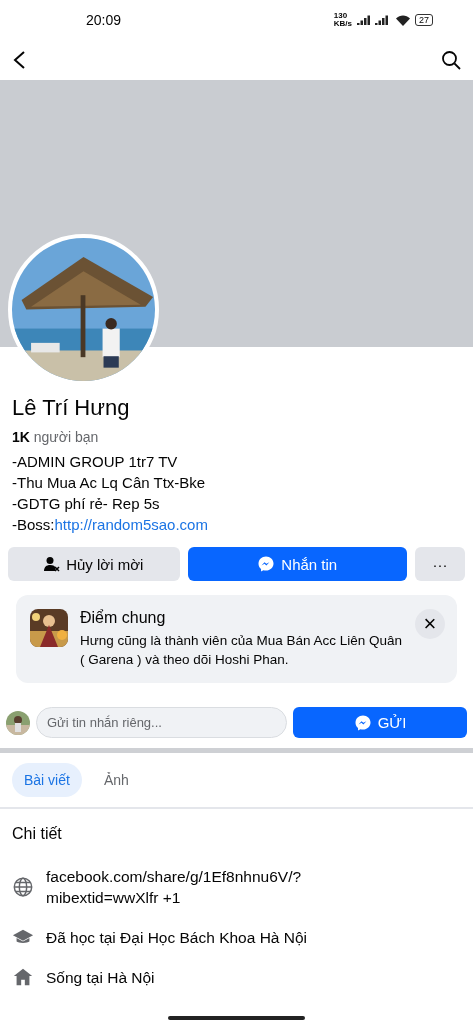 The height and width of the screenshot is (1024, 473). Describe the element at coordinates (177, 937) in the screenshot. I see `detail-text: Đã học tại Đại Học Bách Khoa Hà Nội` at that location.